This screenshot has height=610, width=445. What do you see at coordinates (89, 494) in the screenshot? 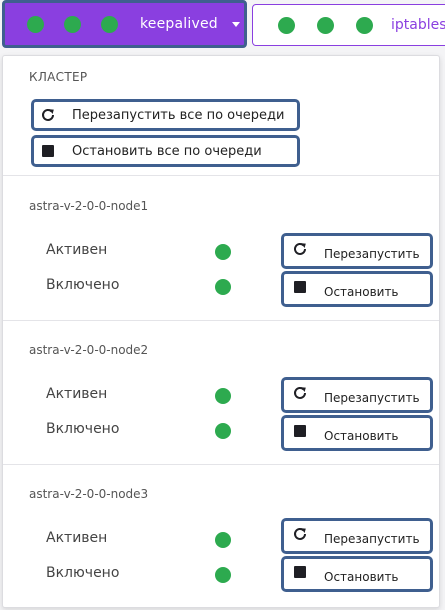
I see `node-name: astra-v-2-0-0-node3` at bounding box center [89, 494].